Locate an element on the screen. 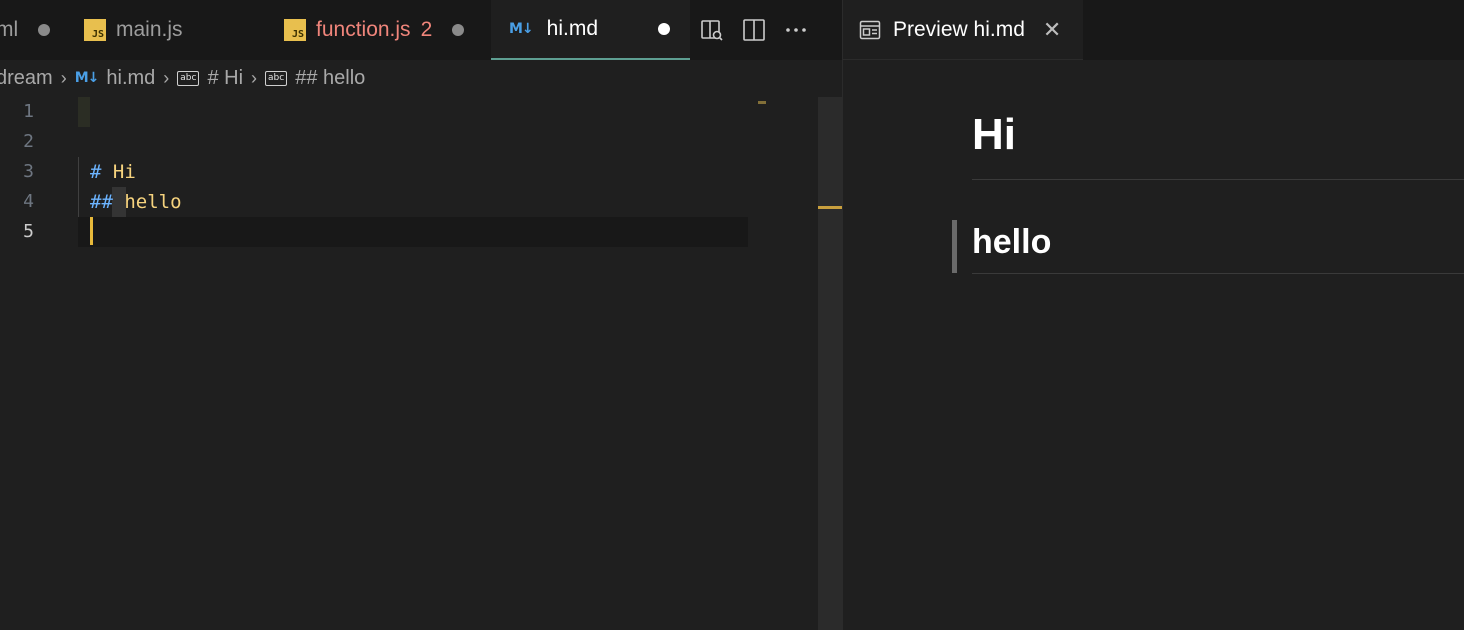 This screenshot has width=1464, height=630. heading-text: hello is located at coordinates (147, 202).